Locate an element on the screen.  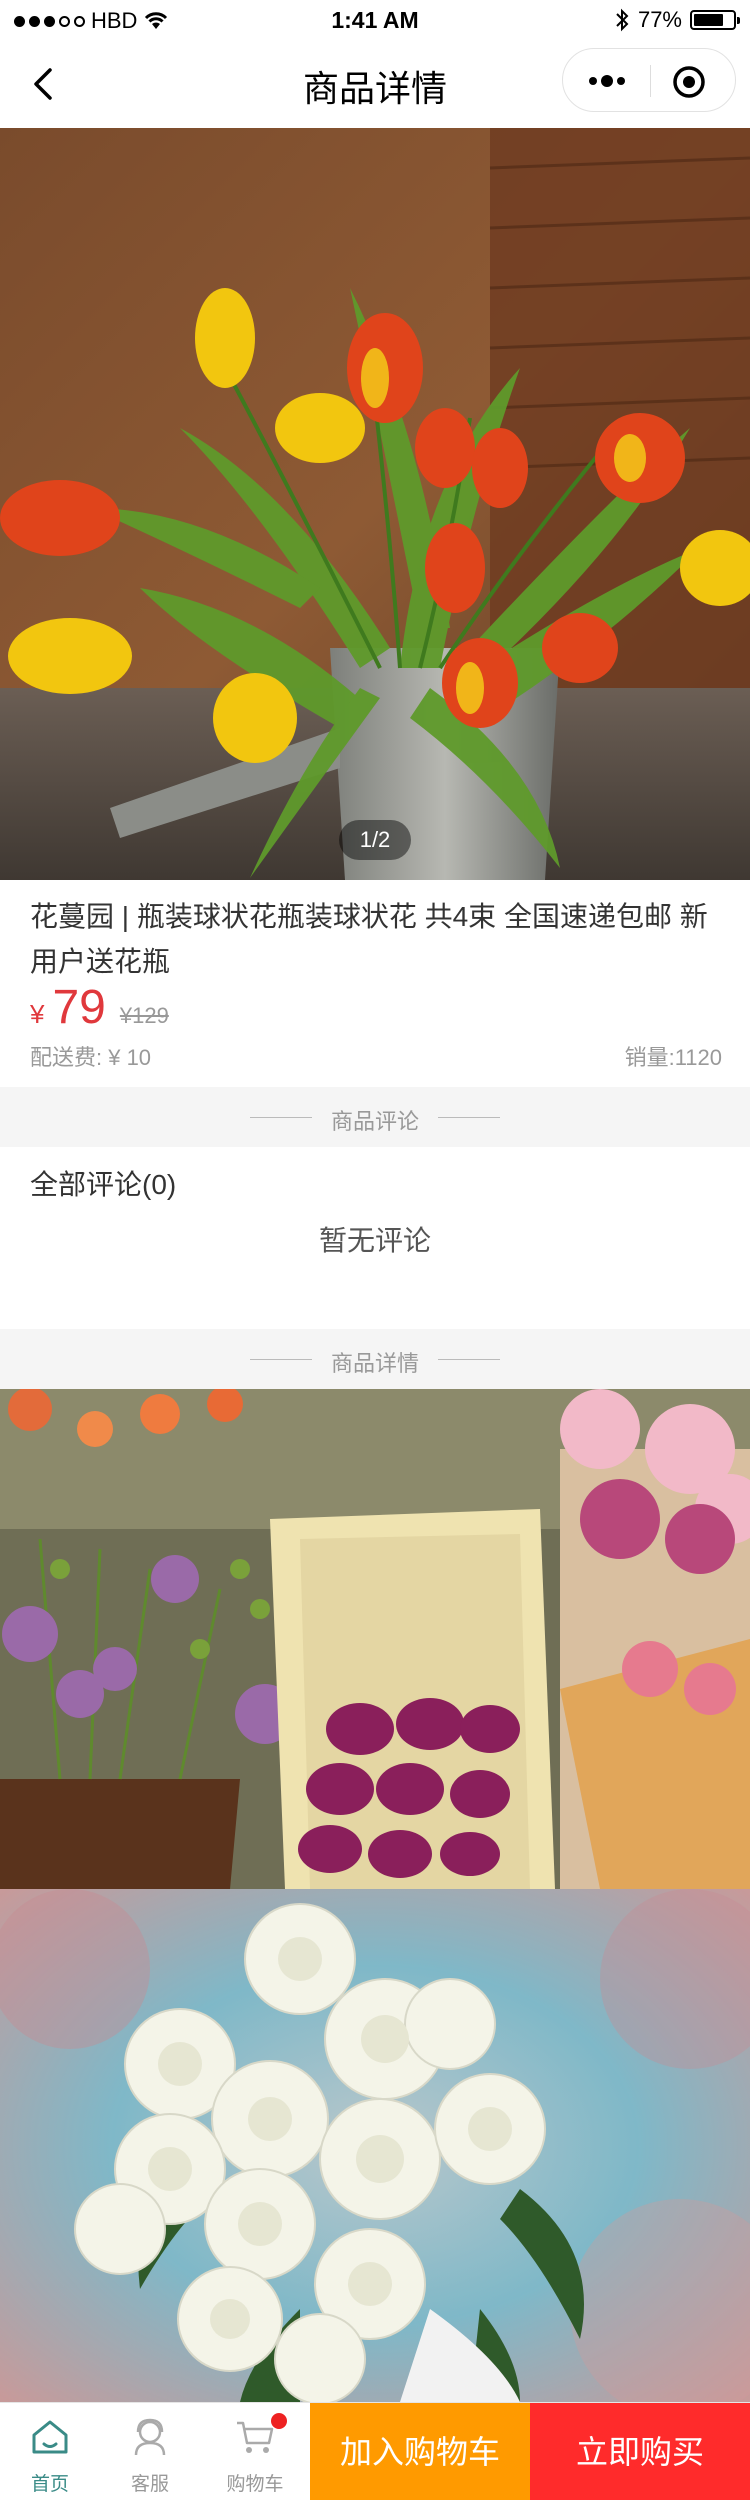
tab-service: 客服 is located at coordinates (150, 2451).